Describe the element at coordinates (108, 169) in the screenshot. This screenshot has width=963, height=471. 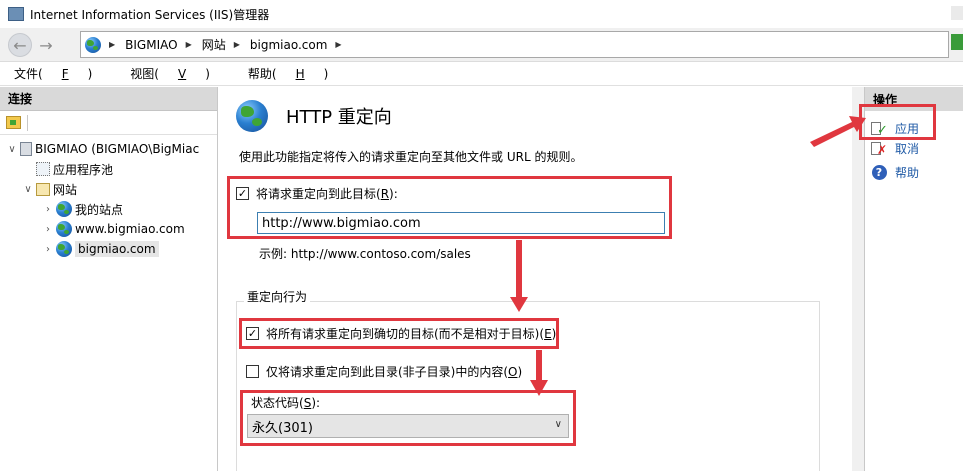
I see `tree-node-app-pools: 应用程序池` at that location.